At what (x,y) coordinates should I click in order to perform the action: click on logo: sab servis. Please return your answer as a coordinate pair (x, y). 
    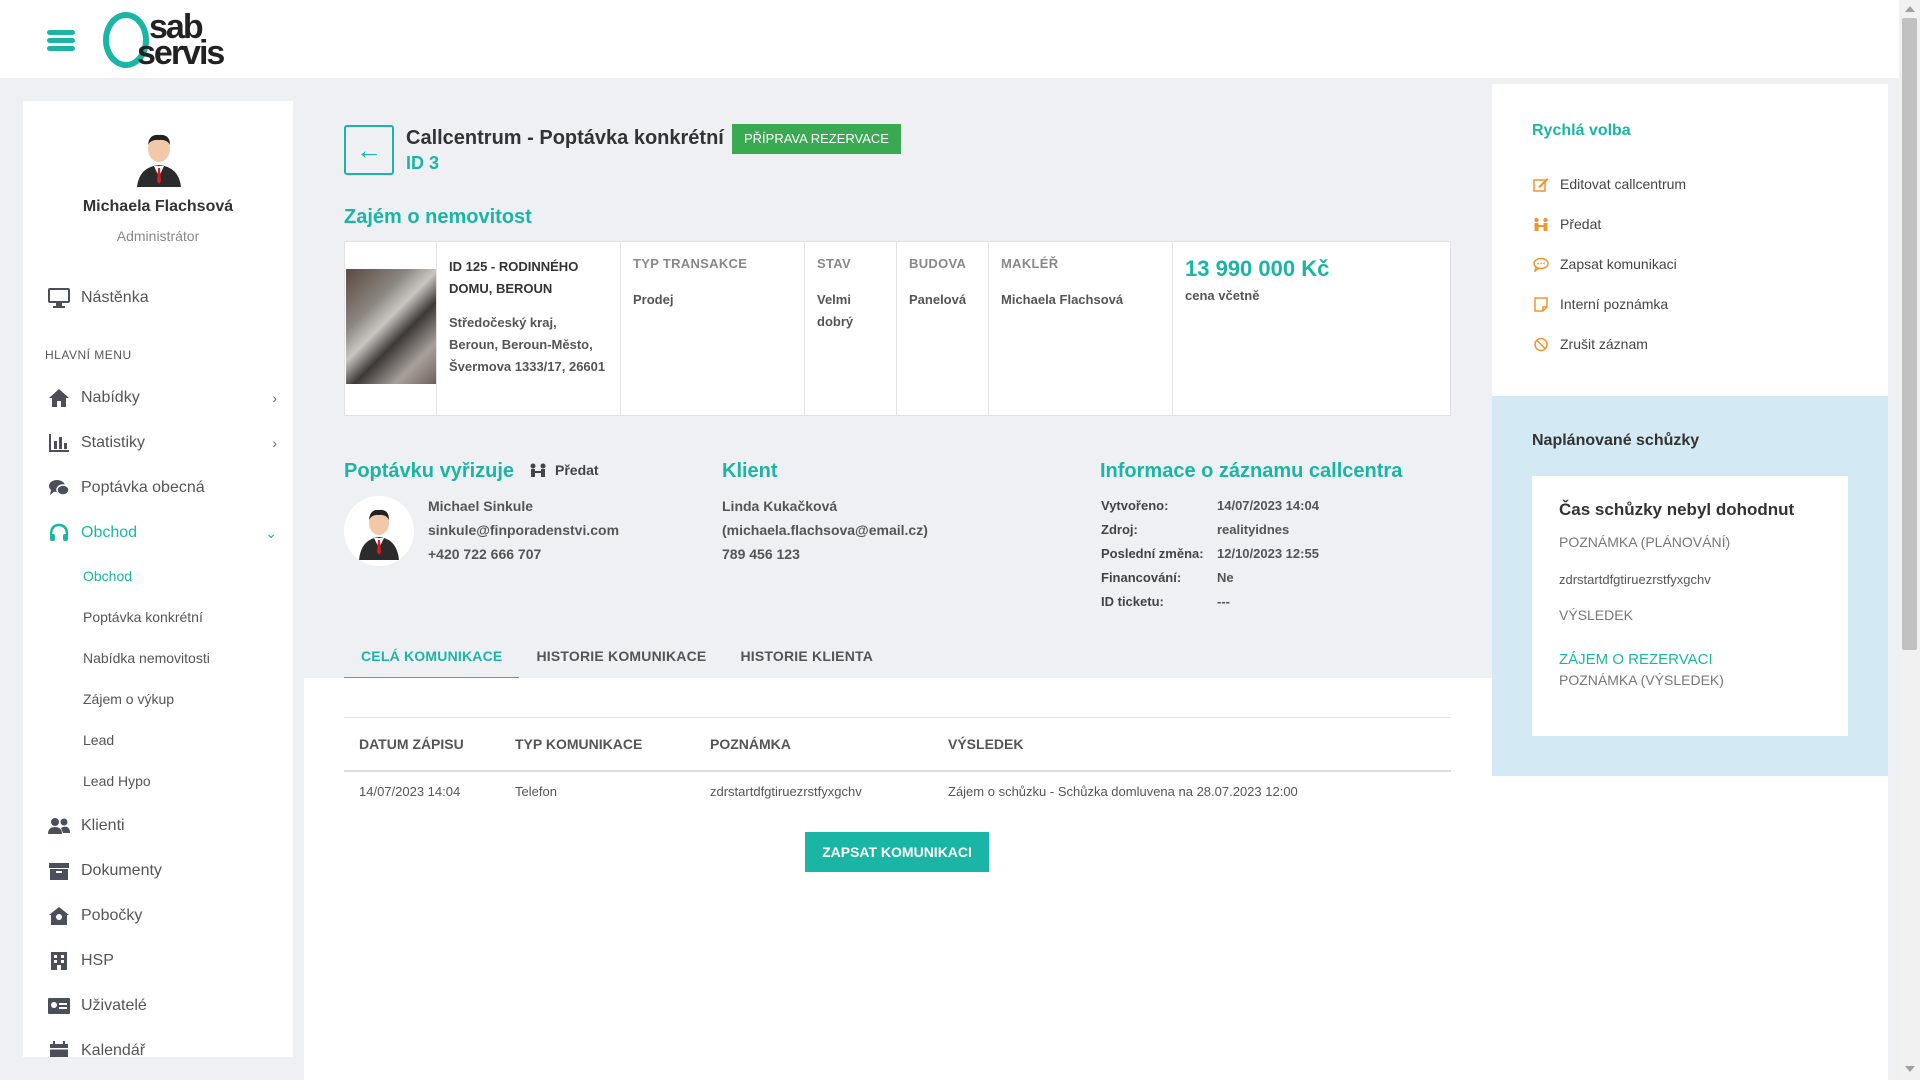
    Looking at the image, I should click on (178, 40).